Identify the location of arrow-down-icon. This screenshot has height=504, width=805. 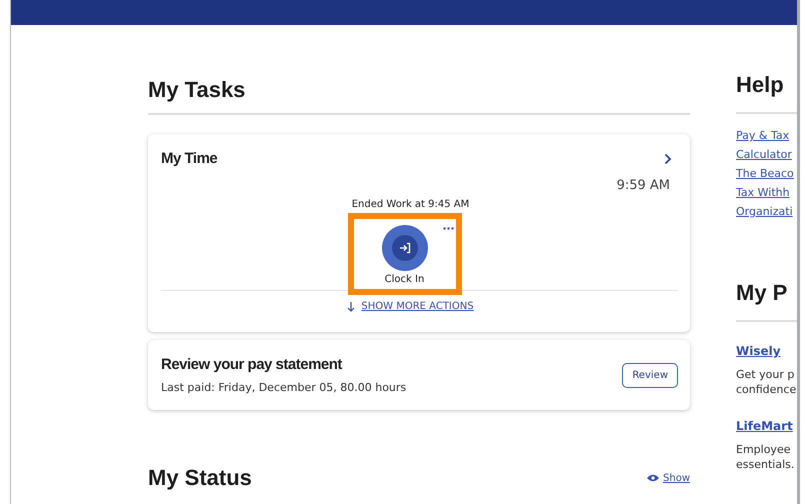
(351, 307).